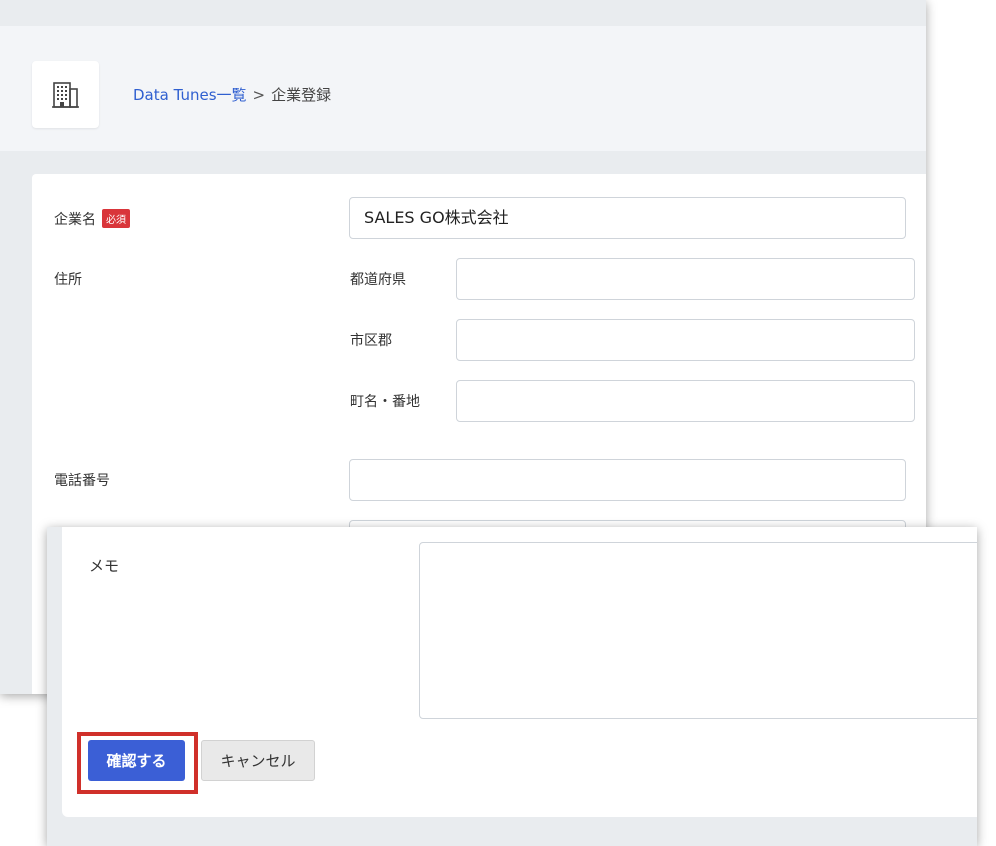  Describe the element at coordinates (190, 95) in the screenshot. I see `breadcrumb-list-link: Data Tunes一覧` at that location.